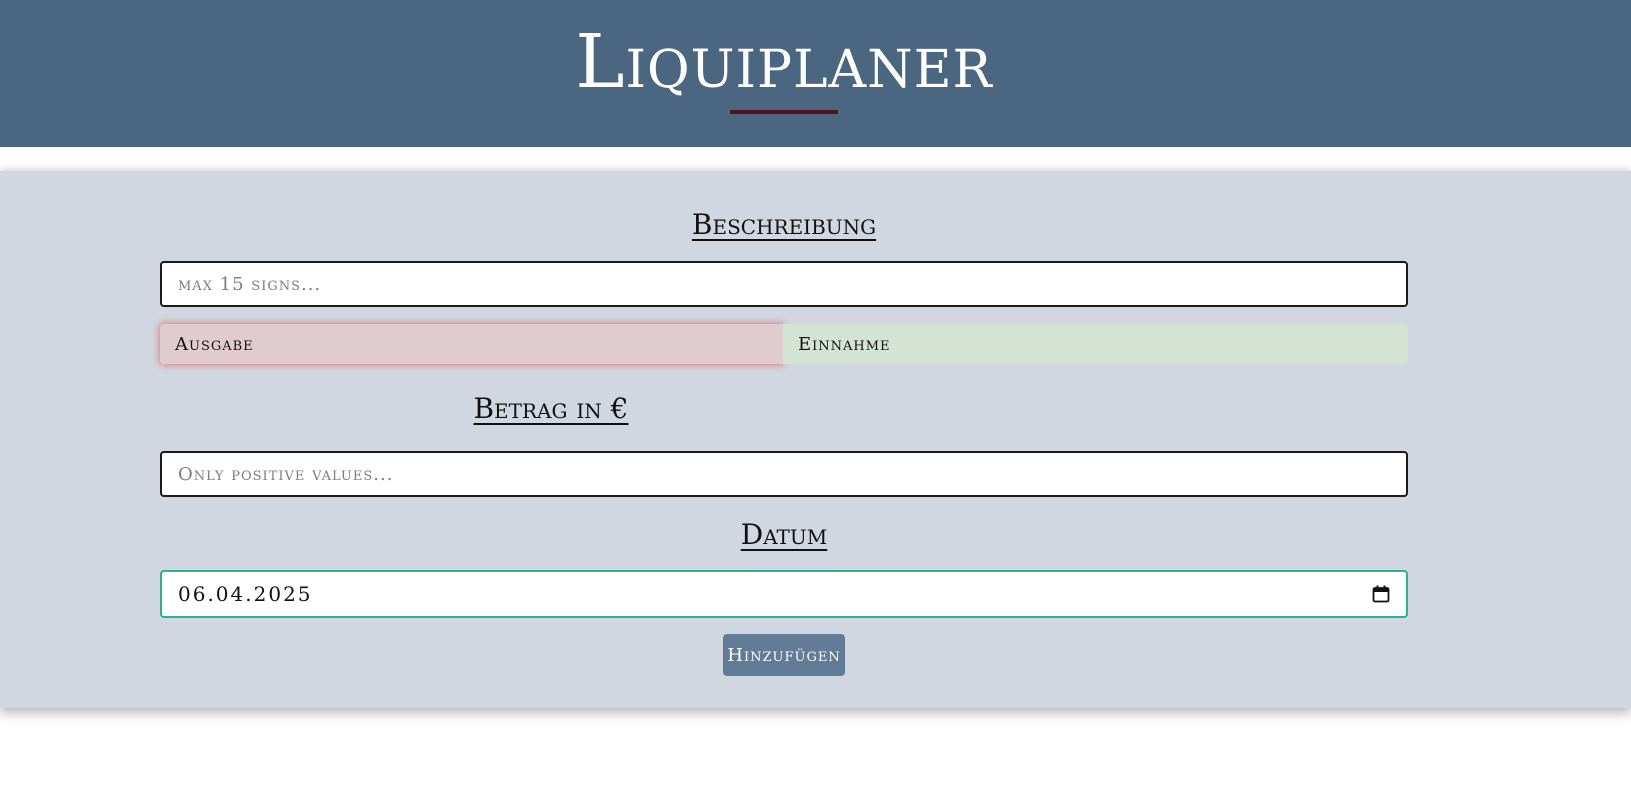 This screenshot has width=1631, height=786. What do you see at coordinates (245, 594) in the screenshot?
I see `date-value: 06.04.2025` at bounding box center [245, 594].